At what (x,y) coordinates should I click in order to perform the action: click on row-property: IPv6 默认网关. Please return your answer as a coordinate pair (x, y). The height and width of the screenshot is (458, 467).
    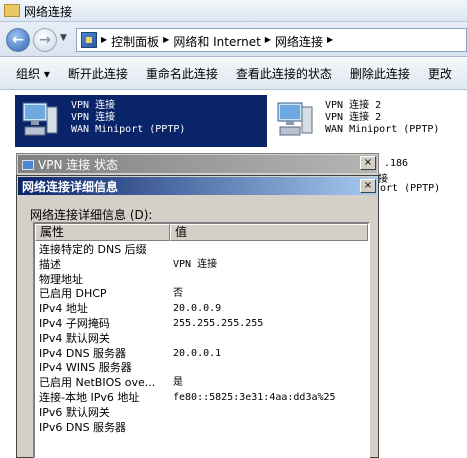
    Looking at the image, I should click on (74, 412).